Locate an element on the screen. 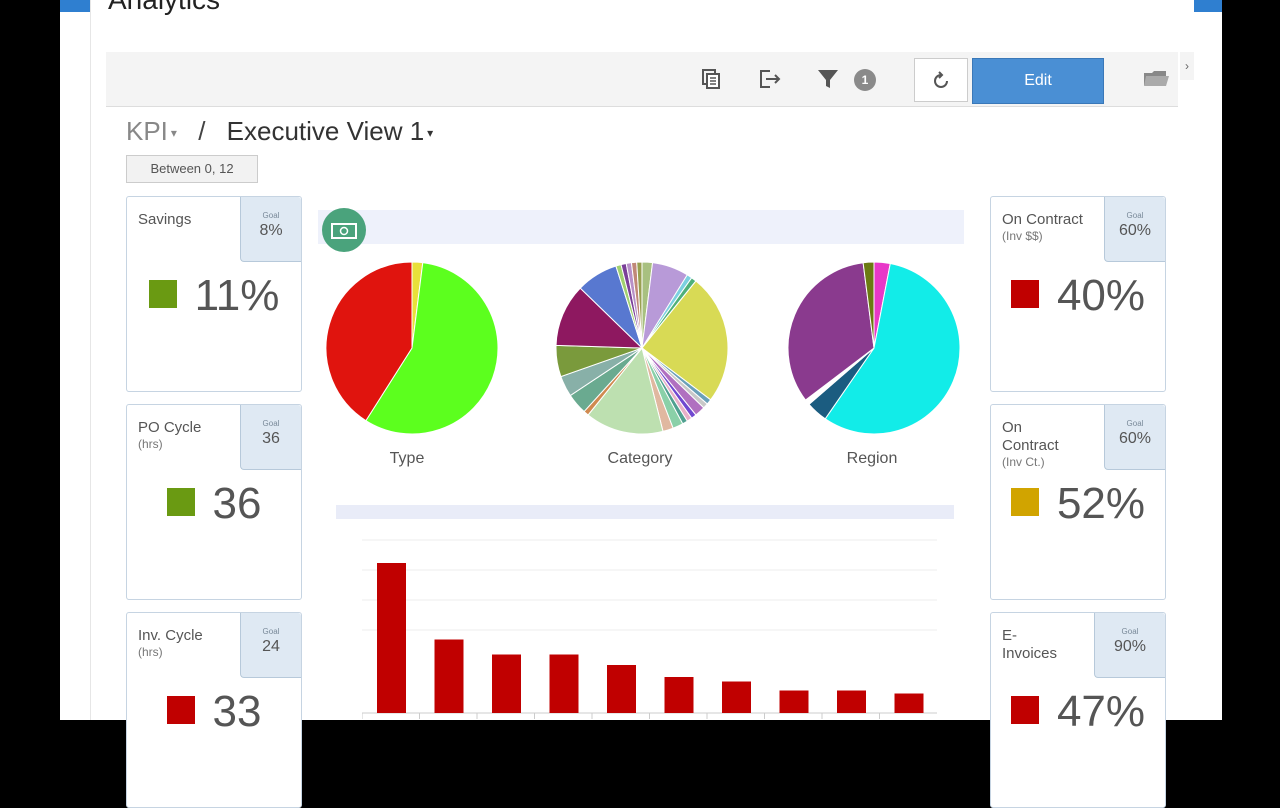  bar-chart is located at coordinates (652, 627).